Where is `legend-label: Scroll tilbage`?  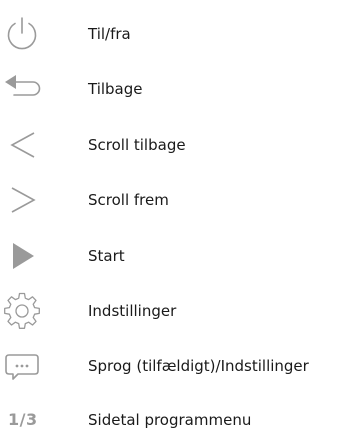 legend-label: Scroll tilbage is located at coordinates (137, 145).